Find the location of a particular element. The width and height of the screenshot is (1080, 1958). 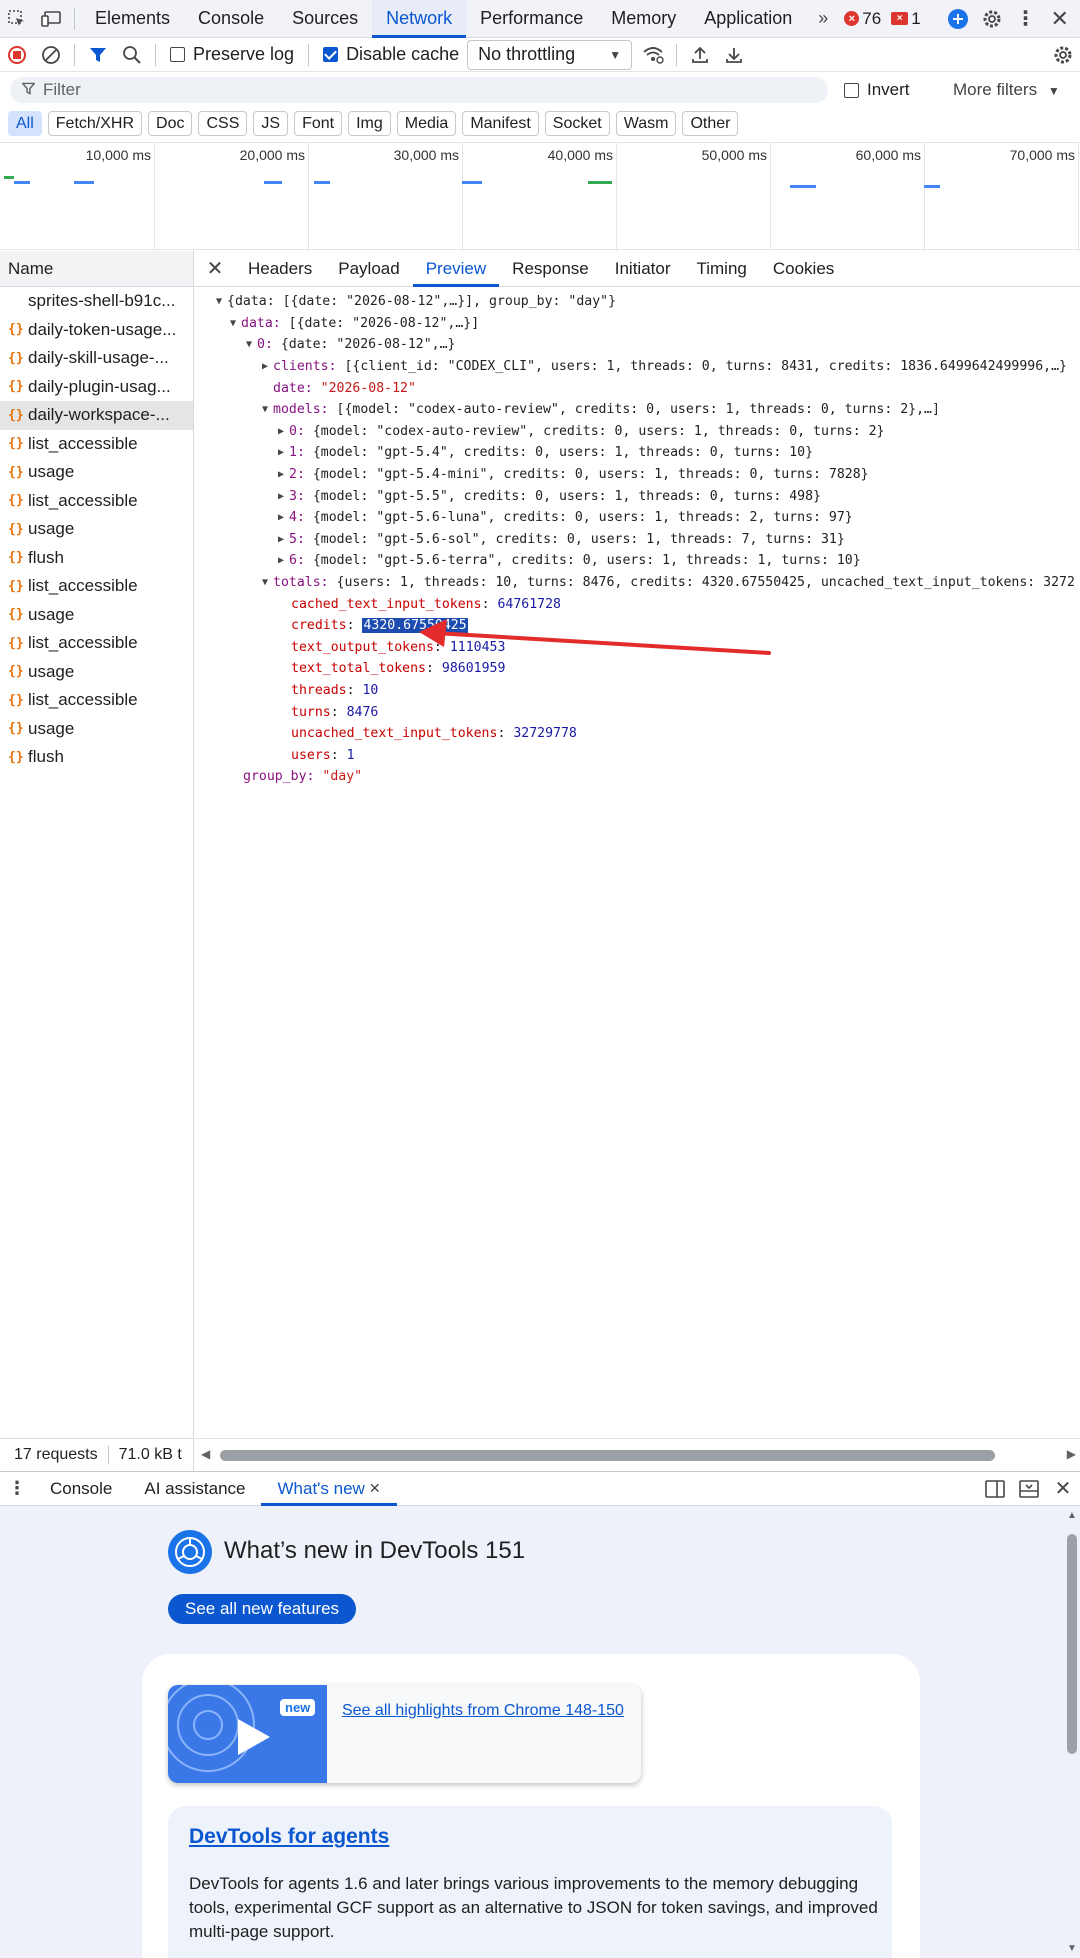

filter-chip-media: Media is located at coordinates (426, 123).